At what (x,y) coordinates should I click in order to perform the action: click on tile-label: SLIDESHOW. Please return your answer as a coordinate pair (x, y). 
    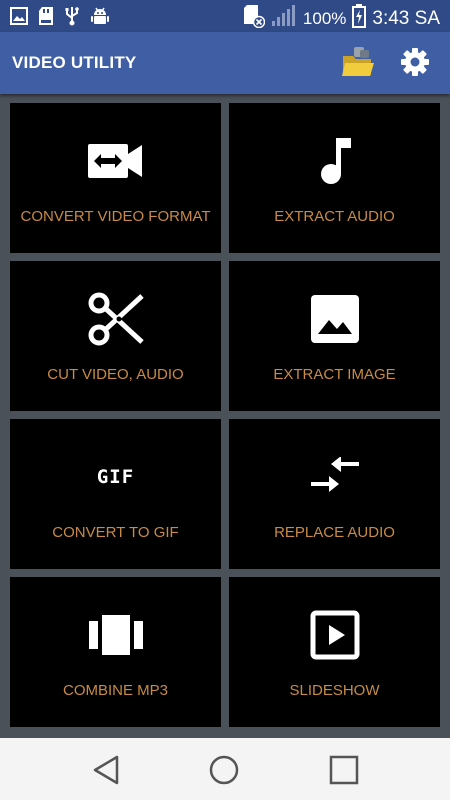
    Looking at the image, I should click on (334, 690).